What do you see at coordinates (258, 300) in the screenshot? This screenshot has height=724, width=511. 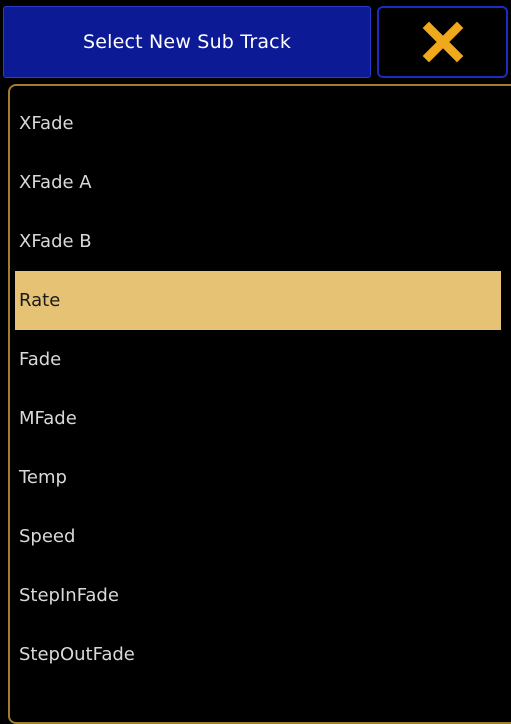 I see `list-item-rate: Rate` at bounding box center [258, 300].